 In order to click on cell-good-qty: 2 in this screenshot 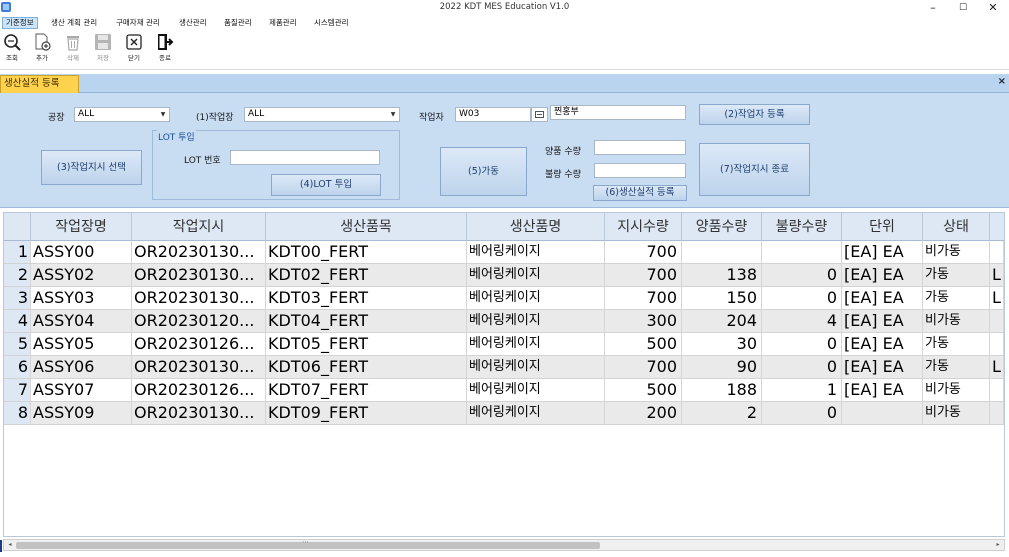, I will do `click(722, 413)`.